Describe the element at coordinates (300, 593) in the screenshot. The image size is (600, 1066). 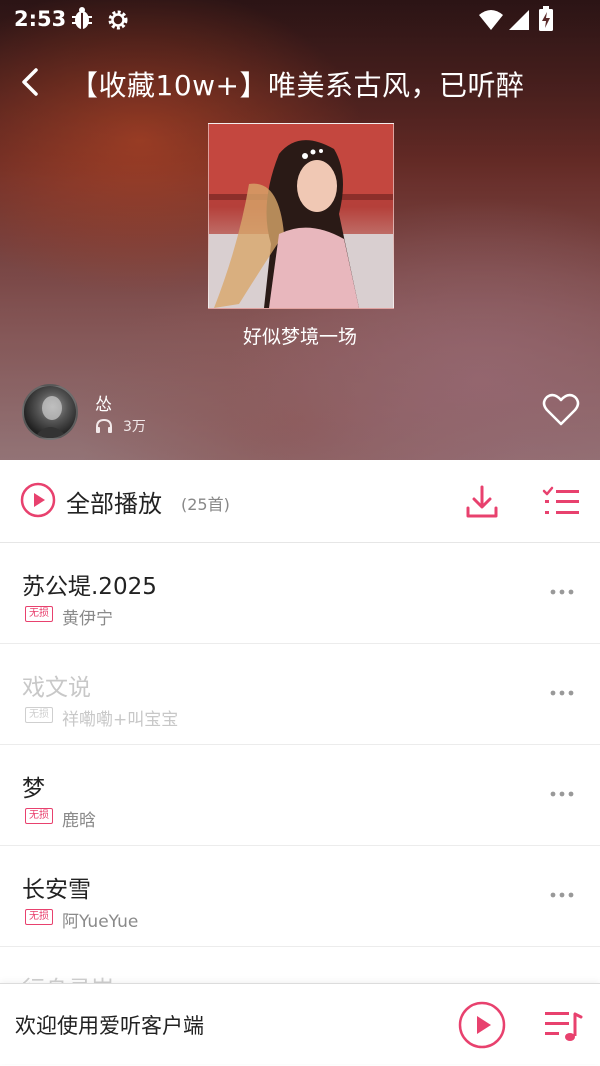
I see `song-row: 苏公堤.2025 无损 黄伊宁` at that location.